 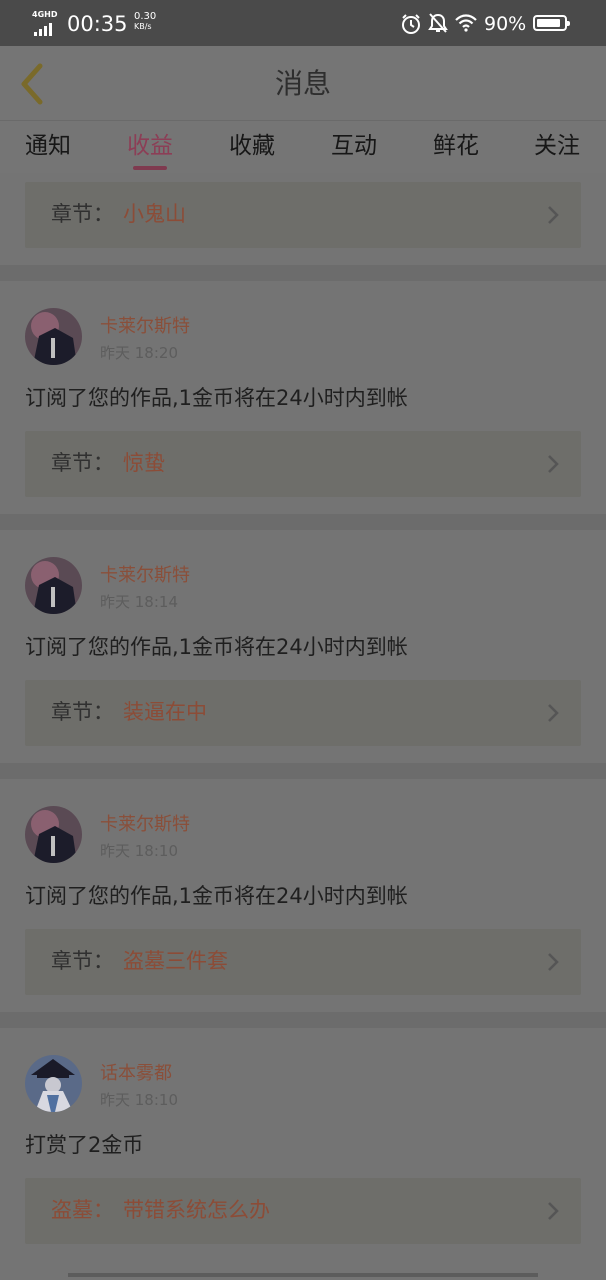 I want to click on message-card: 章节： 小鬼山, so click(x=303, y=219).